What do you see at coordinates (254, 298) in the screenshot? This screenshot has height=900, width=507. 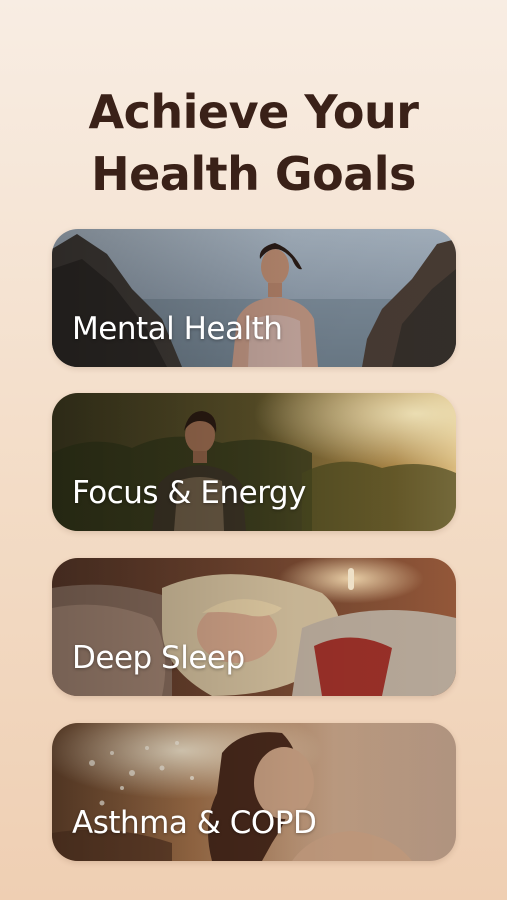 I see `goal-card-mental-health: Mental Health` at bounding box center [254, 298].